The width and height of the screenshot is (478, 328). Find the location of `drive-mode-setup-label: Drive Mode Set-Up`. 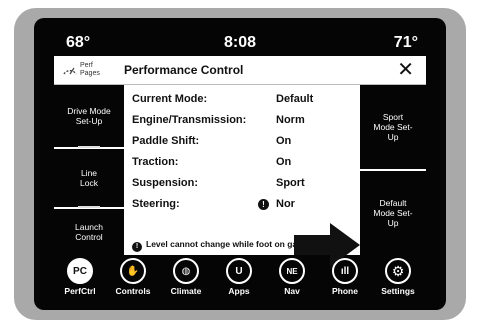

drive-mode-setup-label: Drive Mode Set-Up is located at coordinates (89, 116).